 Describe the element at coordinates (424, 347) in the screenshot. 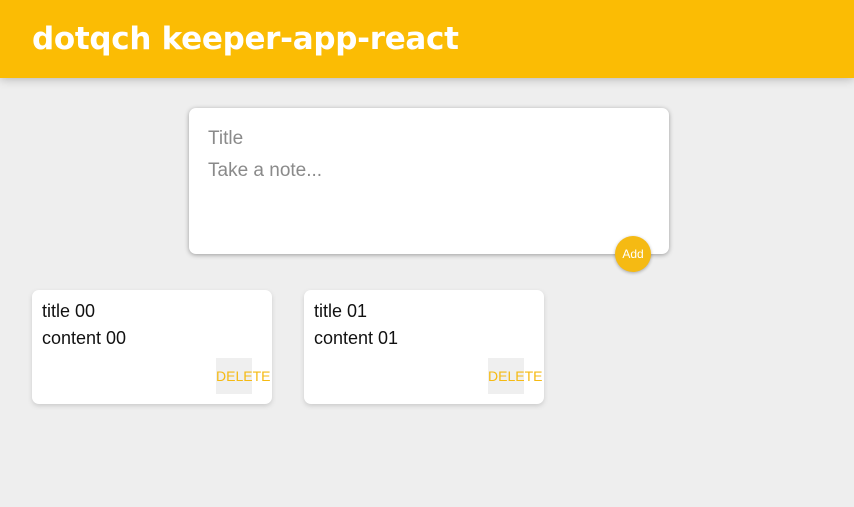

I see `note-card: title 01 content 01 DELETE` at that location.